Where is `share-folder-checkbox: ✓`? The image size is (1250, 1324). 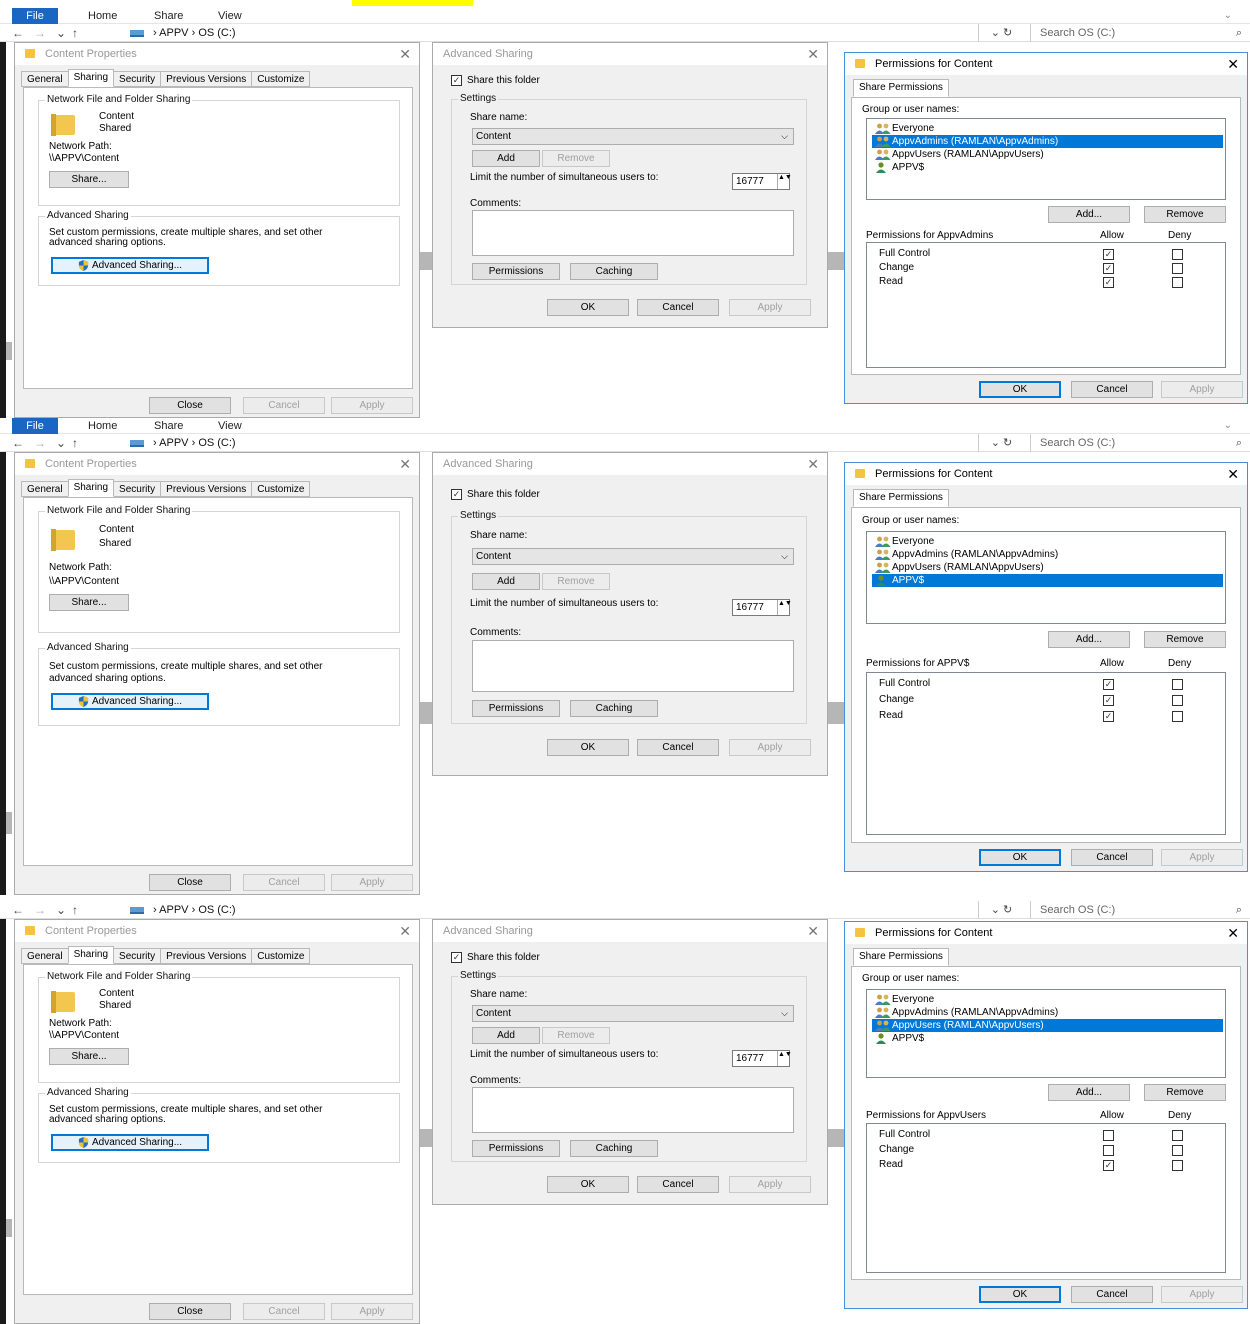 share-folder-checkbox: ✓ is located at coordinates (456, 80).